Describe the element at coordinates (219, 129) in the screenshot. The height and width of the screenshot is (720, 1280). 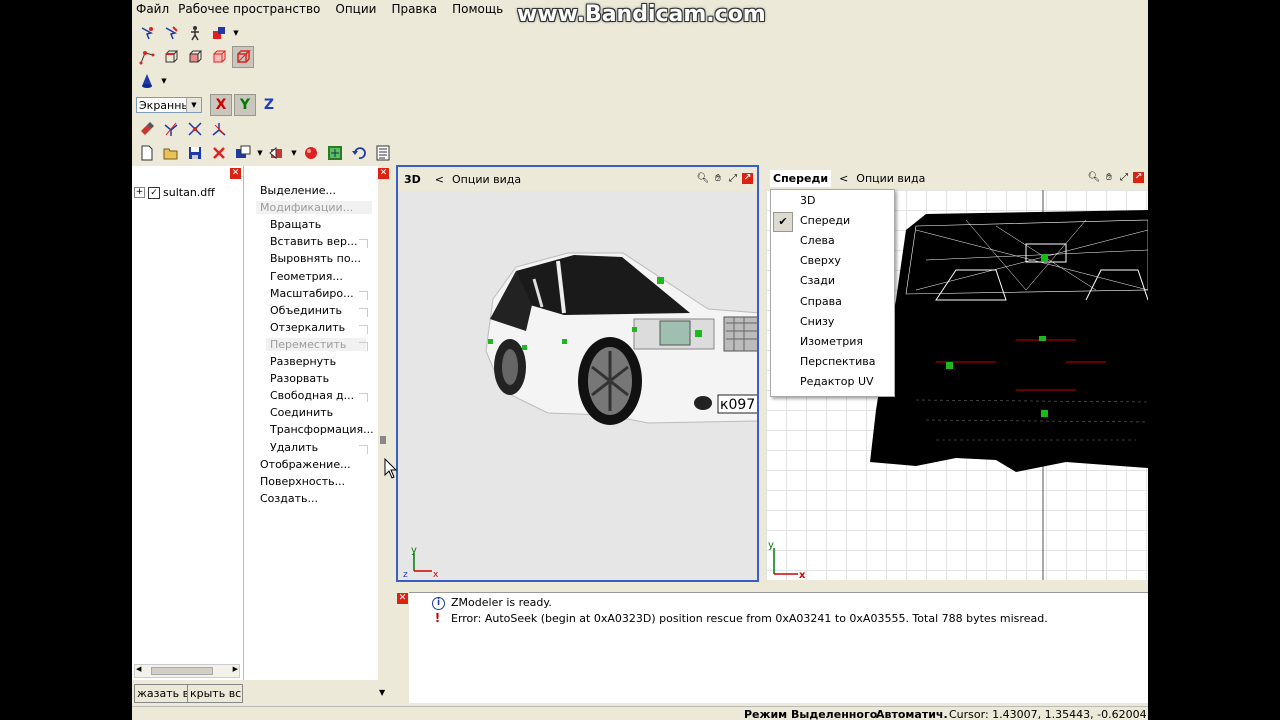
I see `snap-vertex-icon` at that location.